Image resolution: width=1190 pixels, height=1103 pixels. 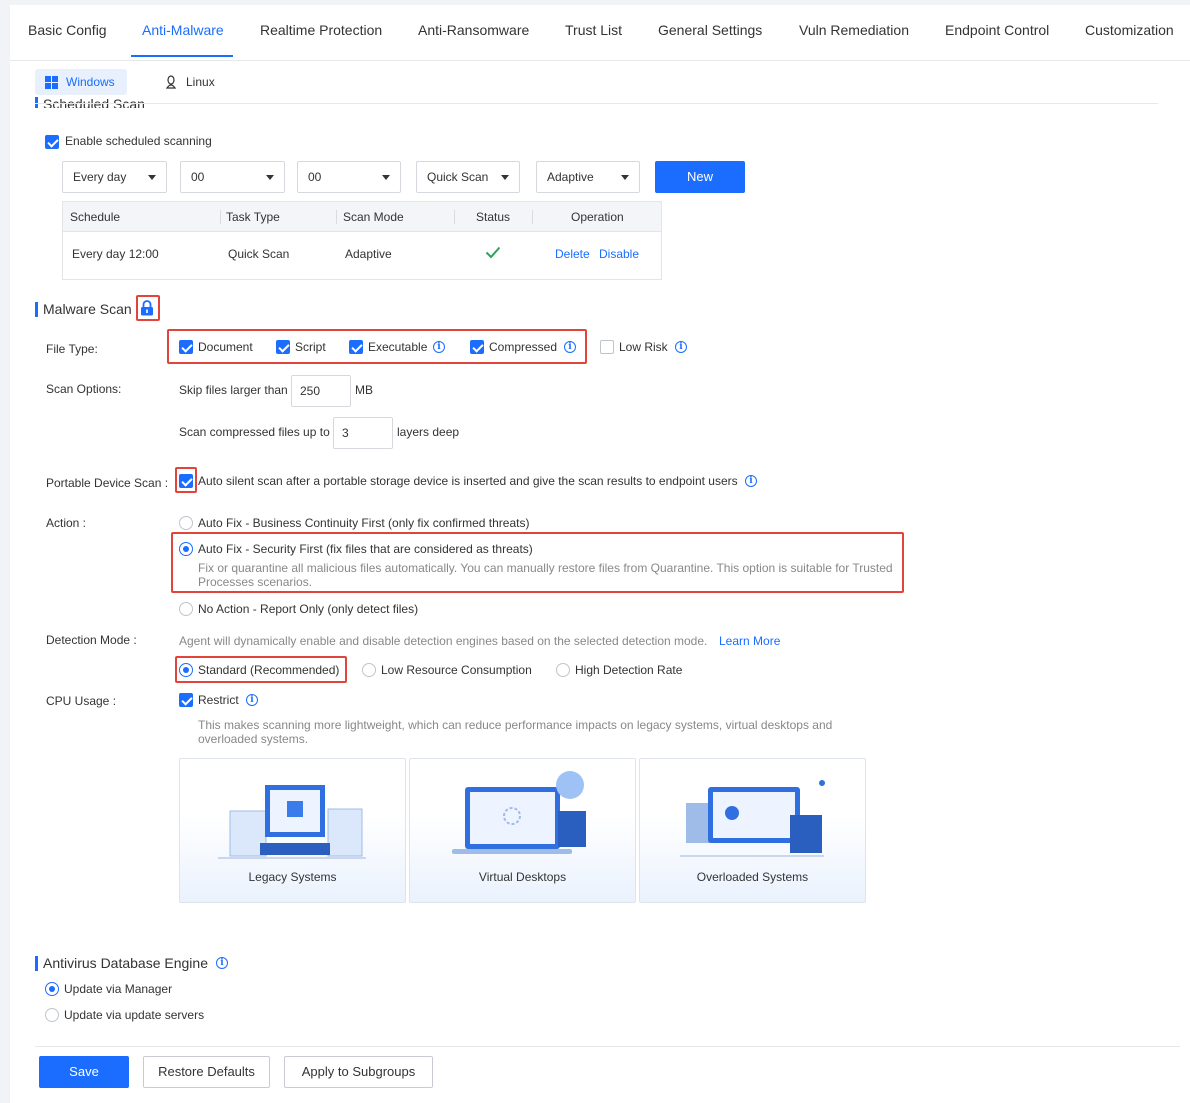 What do you see at coordinates (473, 30) in the screenshot?
I see `tab-anti-ransomware: Anti-Ransomware` at bounding box center [473, 30].